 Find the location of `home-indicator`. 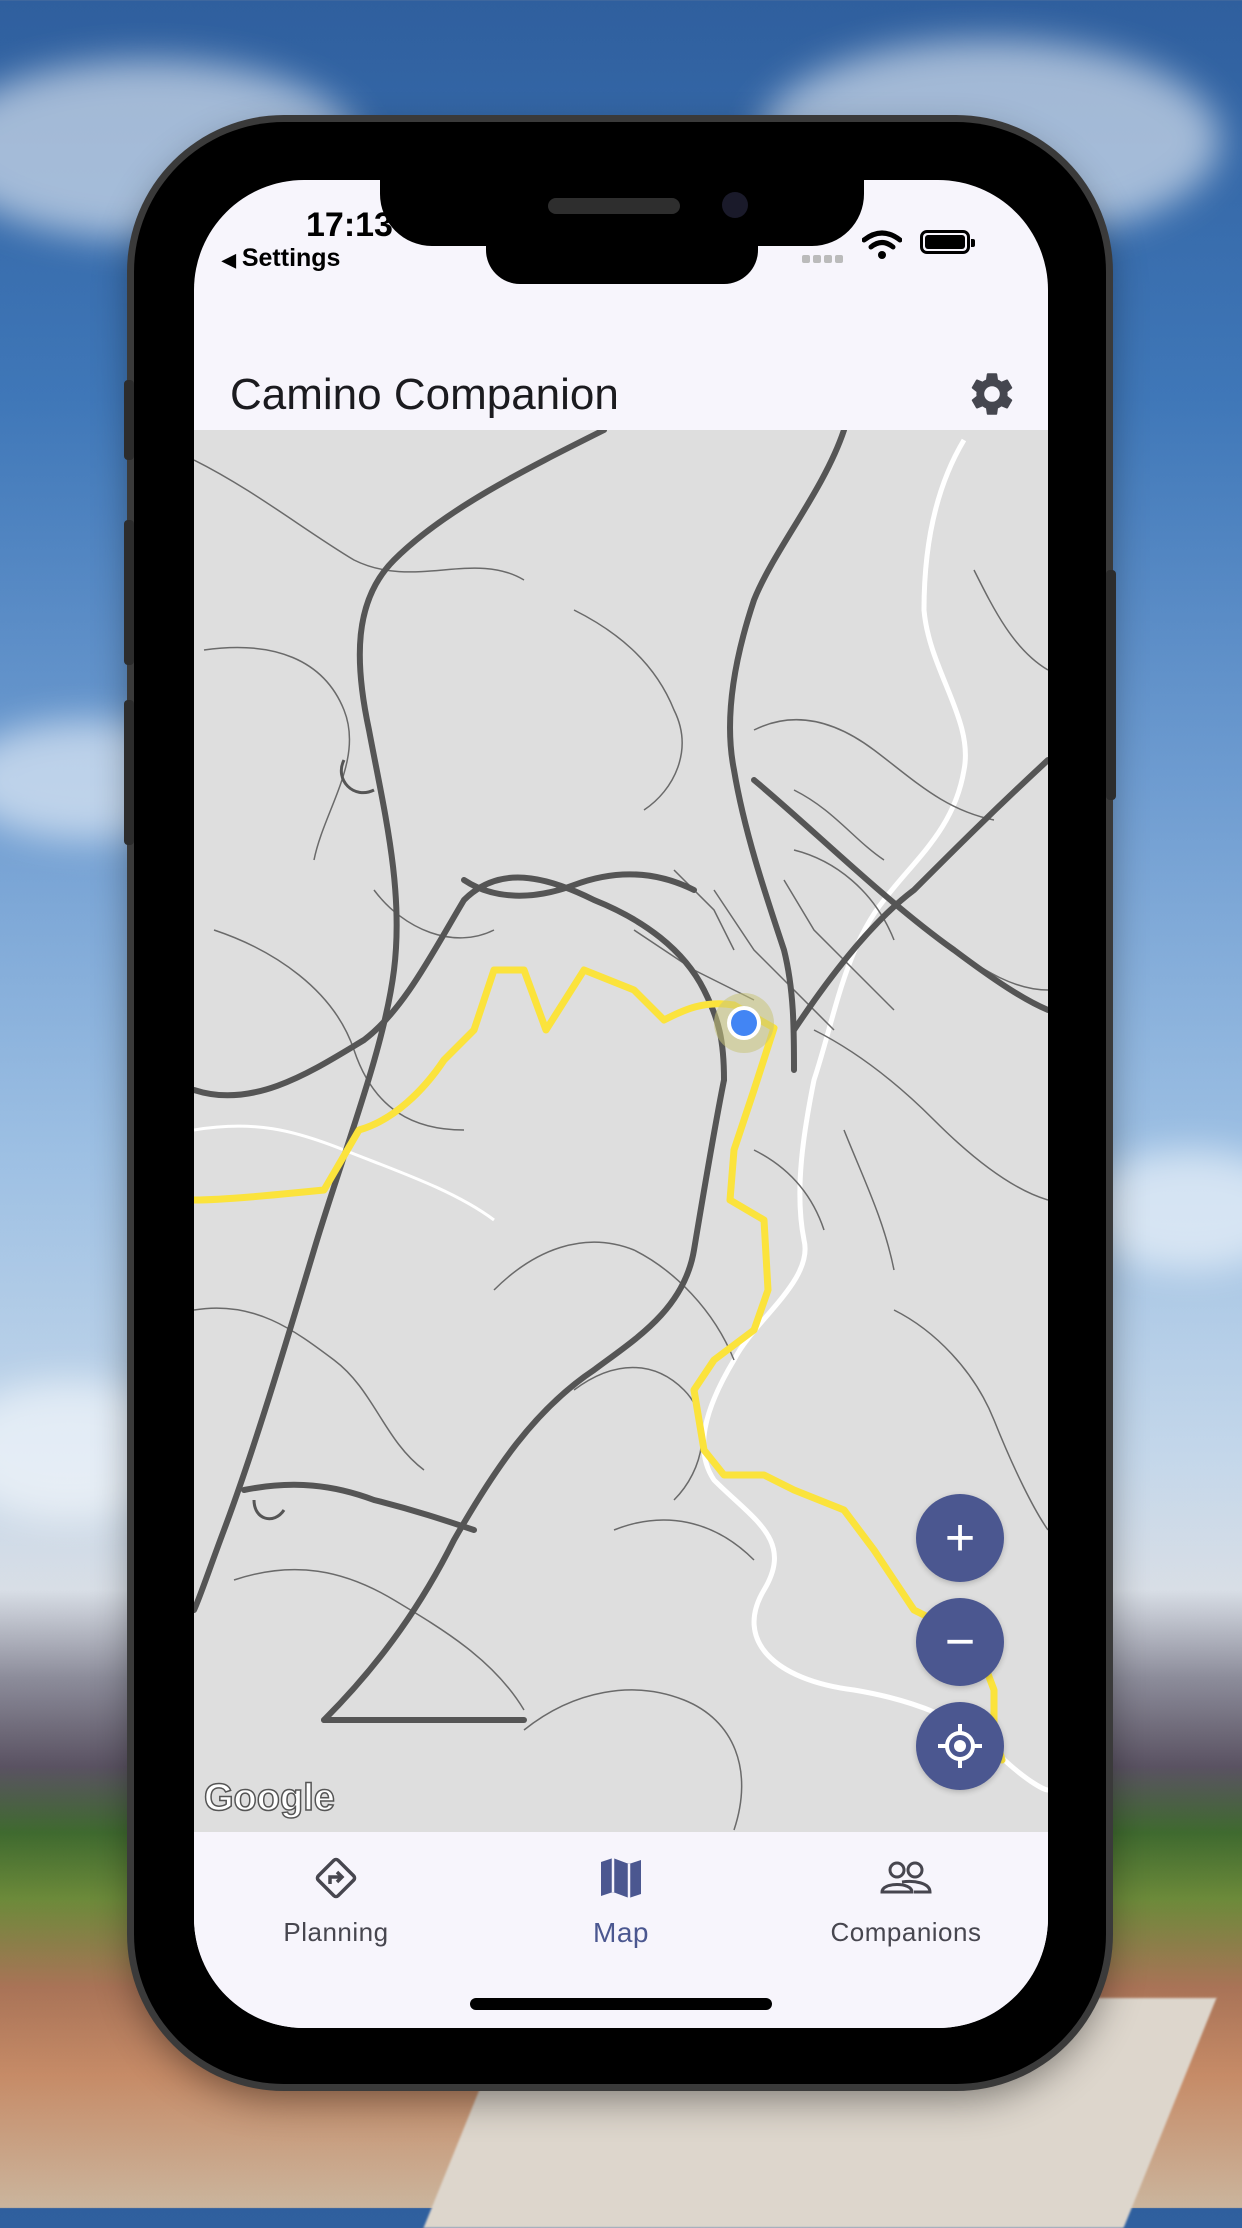

home-indicator is located at coordinates (621, 2004).